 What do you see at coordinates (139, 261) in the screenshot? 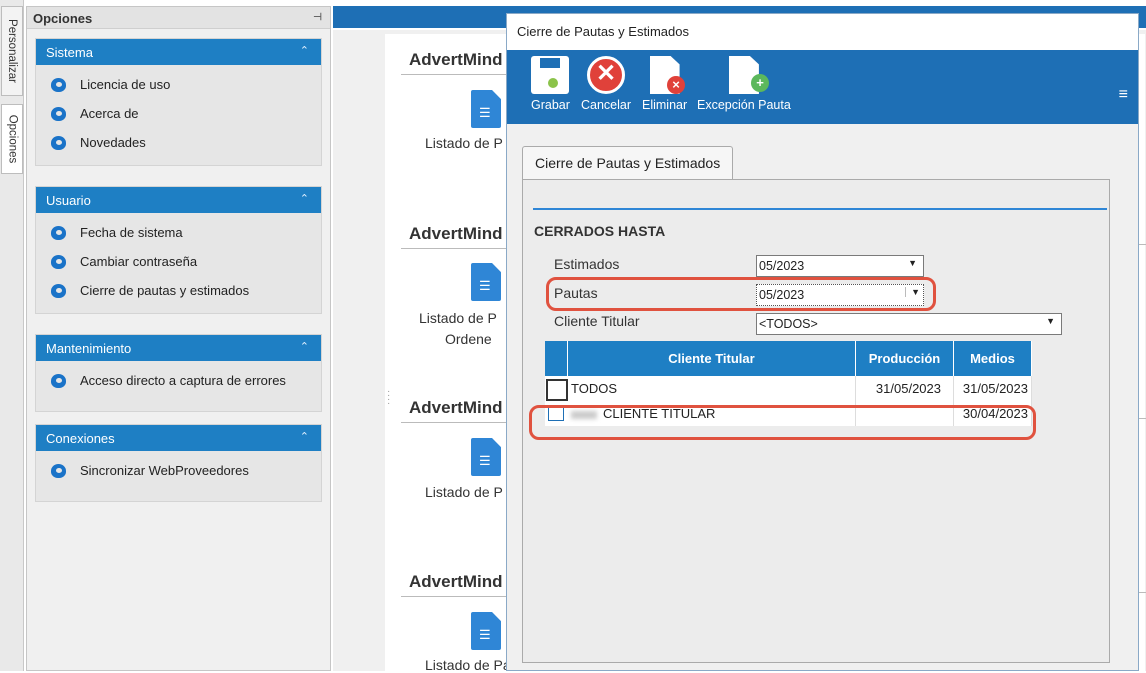
I see `menu-item-label: Cambiar contraseña` at bounding box center [139, 261].